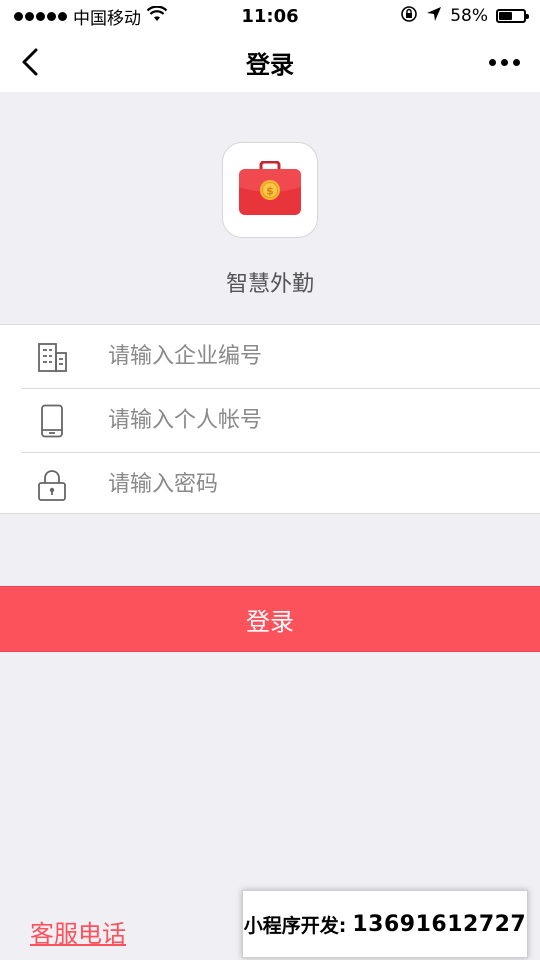 This screenshot has height=960, width=540. I want to click on developer-banner: 小程序开发: 13691612727, so click(385, 924).